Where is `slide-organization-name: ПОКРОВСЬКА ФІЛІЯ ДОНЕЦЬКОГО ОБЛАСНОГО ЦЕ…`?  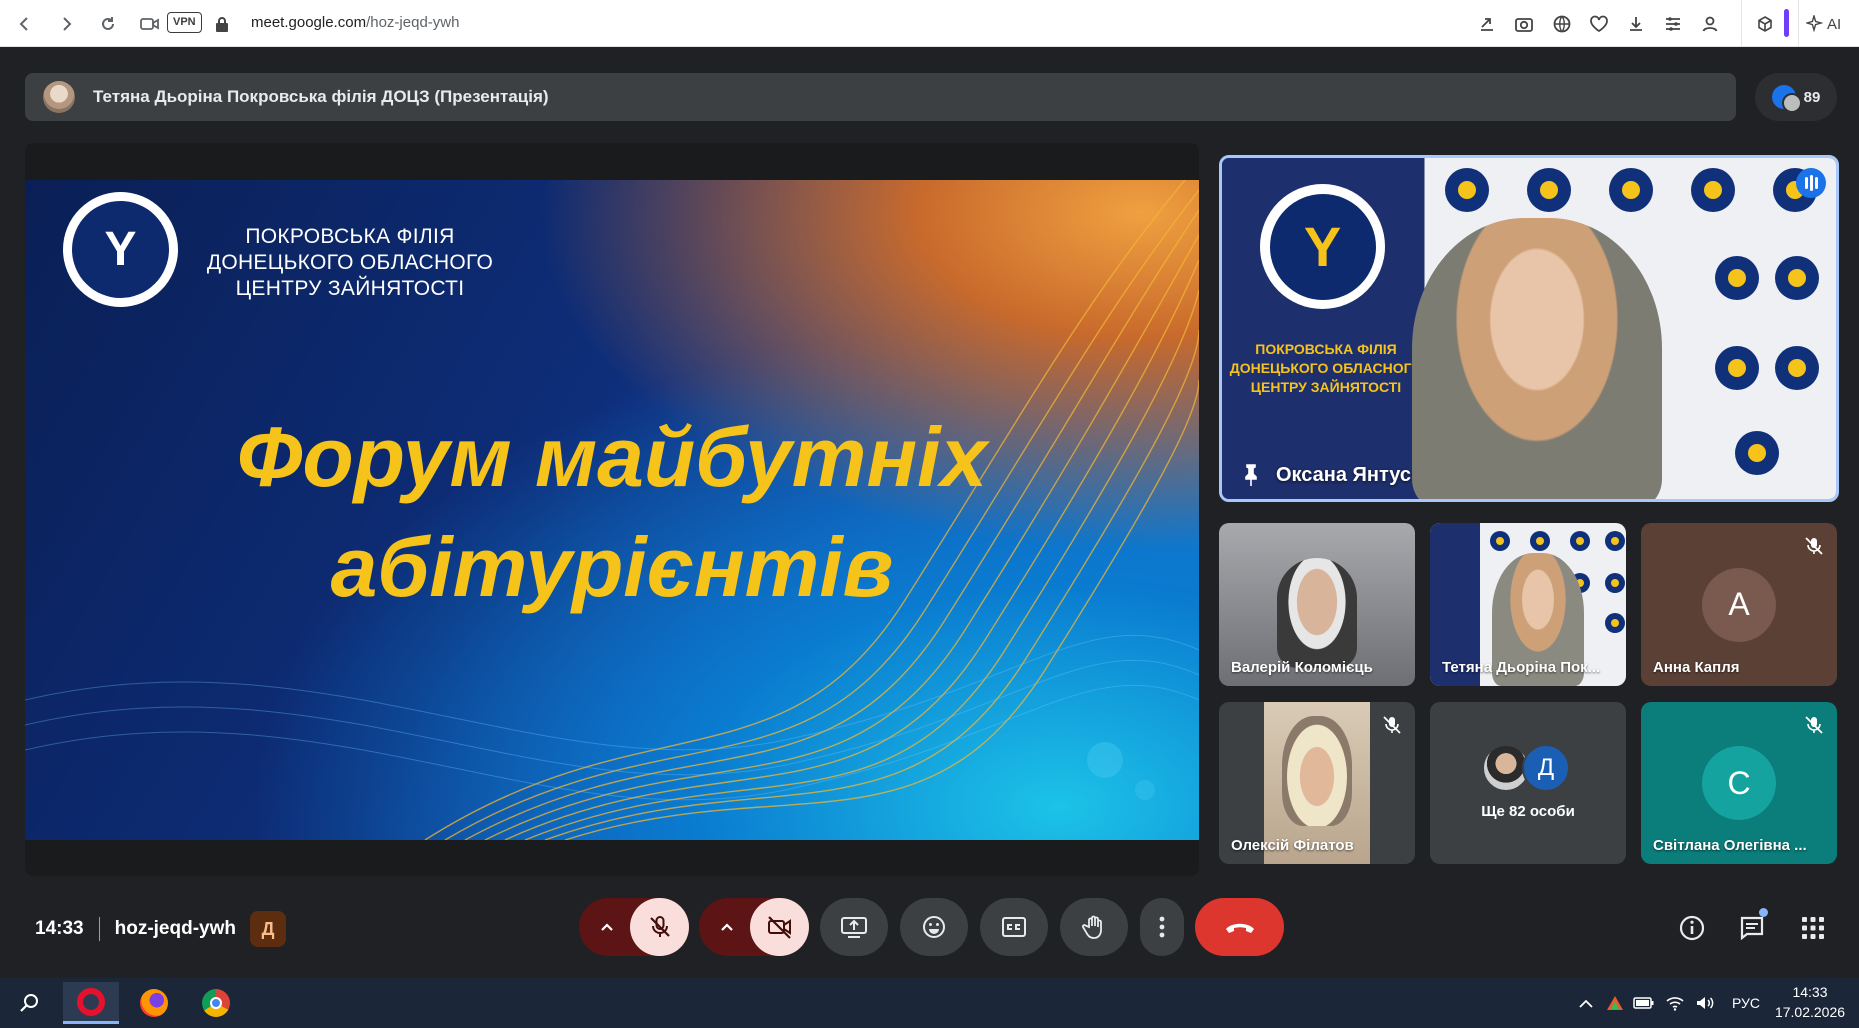
slide-organization-name: ПОКРОВСЬКА ФІЛІЯ ДОНЕЦЬКОГО ОБЛАСНОГО ЦЕ… is located at coordinates (350, 263).